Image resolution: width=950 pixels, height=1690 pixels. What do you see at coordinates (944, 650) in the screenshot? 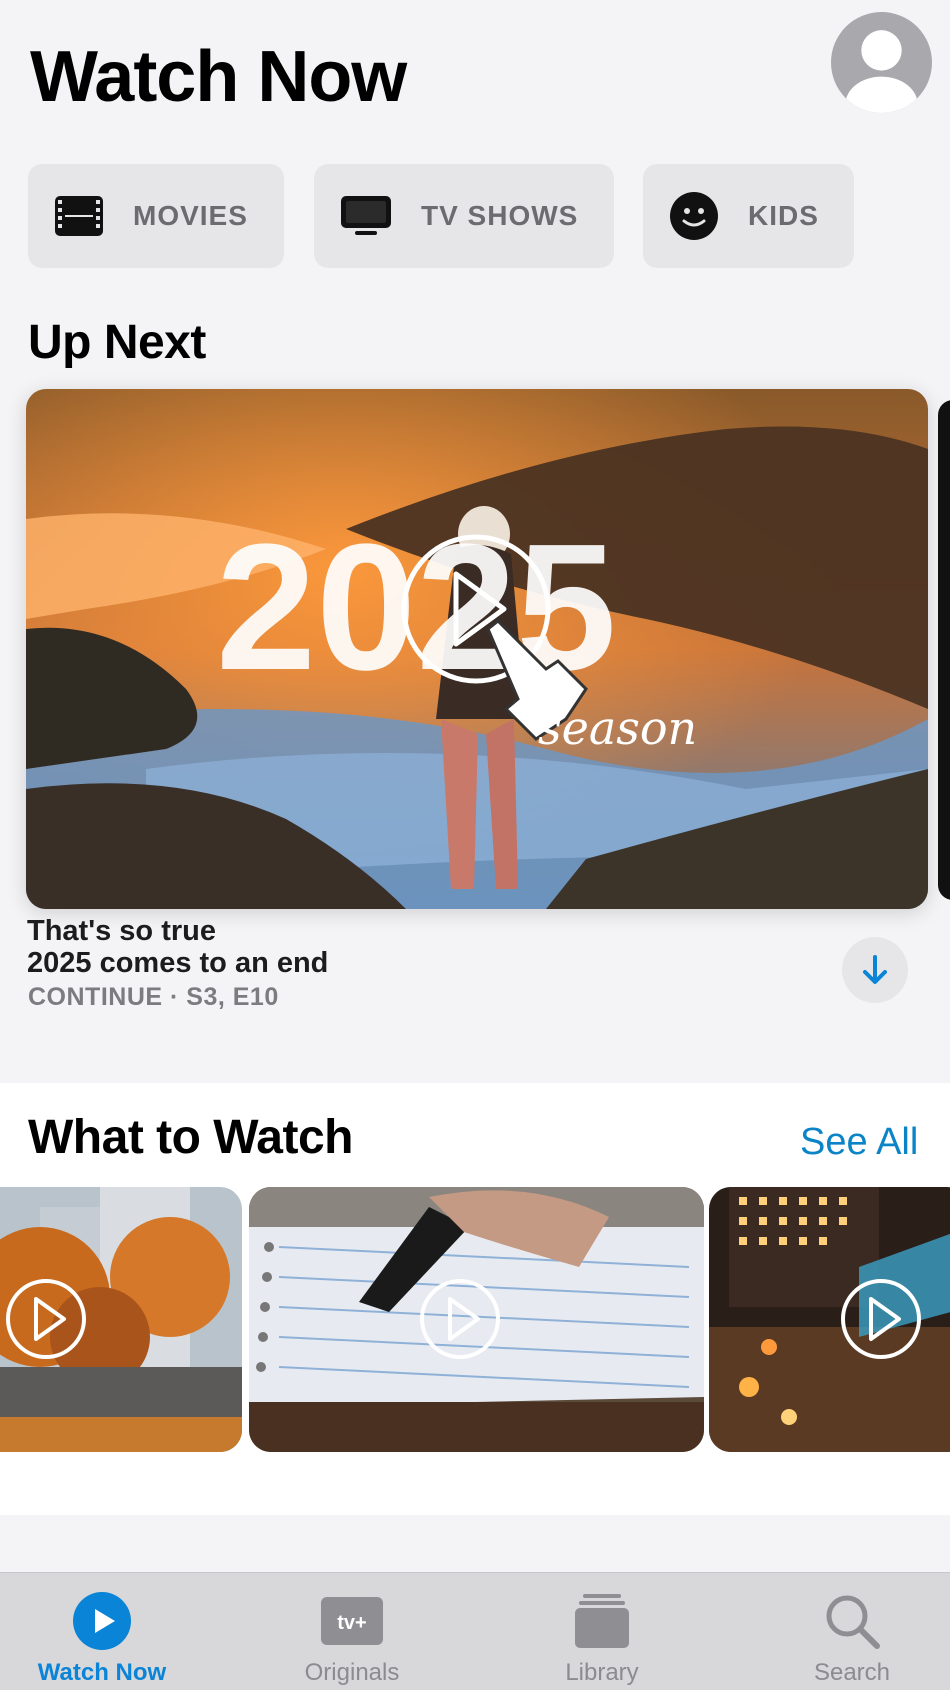
I see `next-card-peek` at bounding box center [944, 650].